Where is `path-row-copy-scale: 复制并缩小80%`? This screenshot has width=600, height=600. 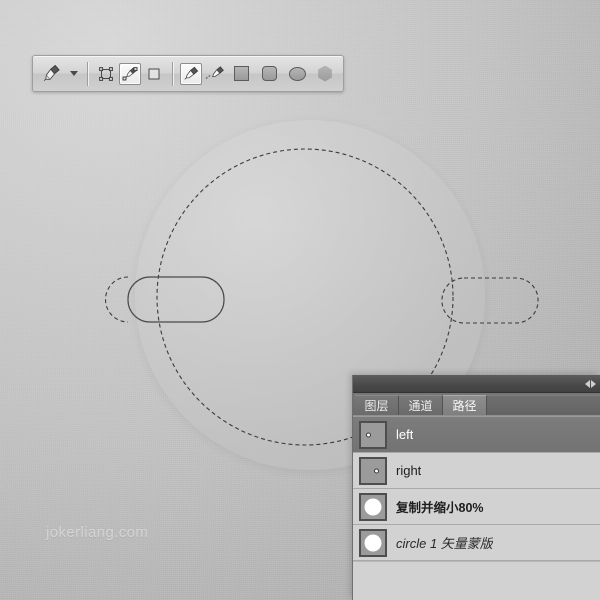 path-row-copy-scale: 复制并缩小80% is located at coordinates (476, 507).